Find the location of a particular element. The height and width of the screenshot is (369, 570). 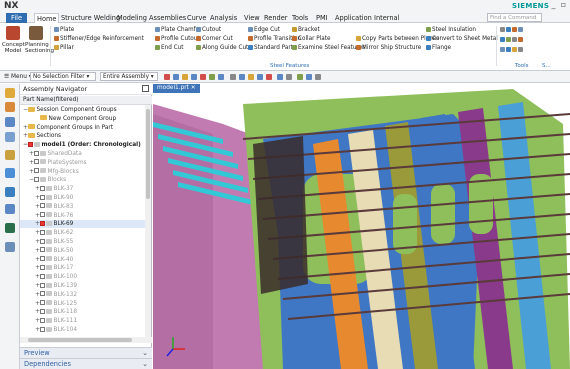

bracket-button: Bracket is located at coordinates (306, 30).